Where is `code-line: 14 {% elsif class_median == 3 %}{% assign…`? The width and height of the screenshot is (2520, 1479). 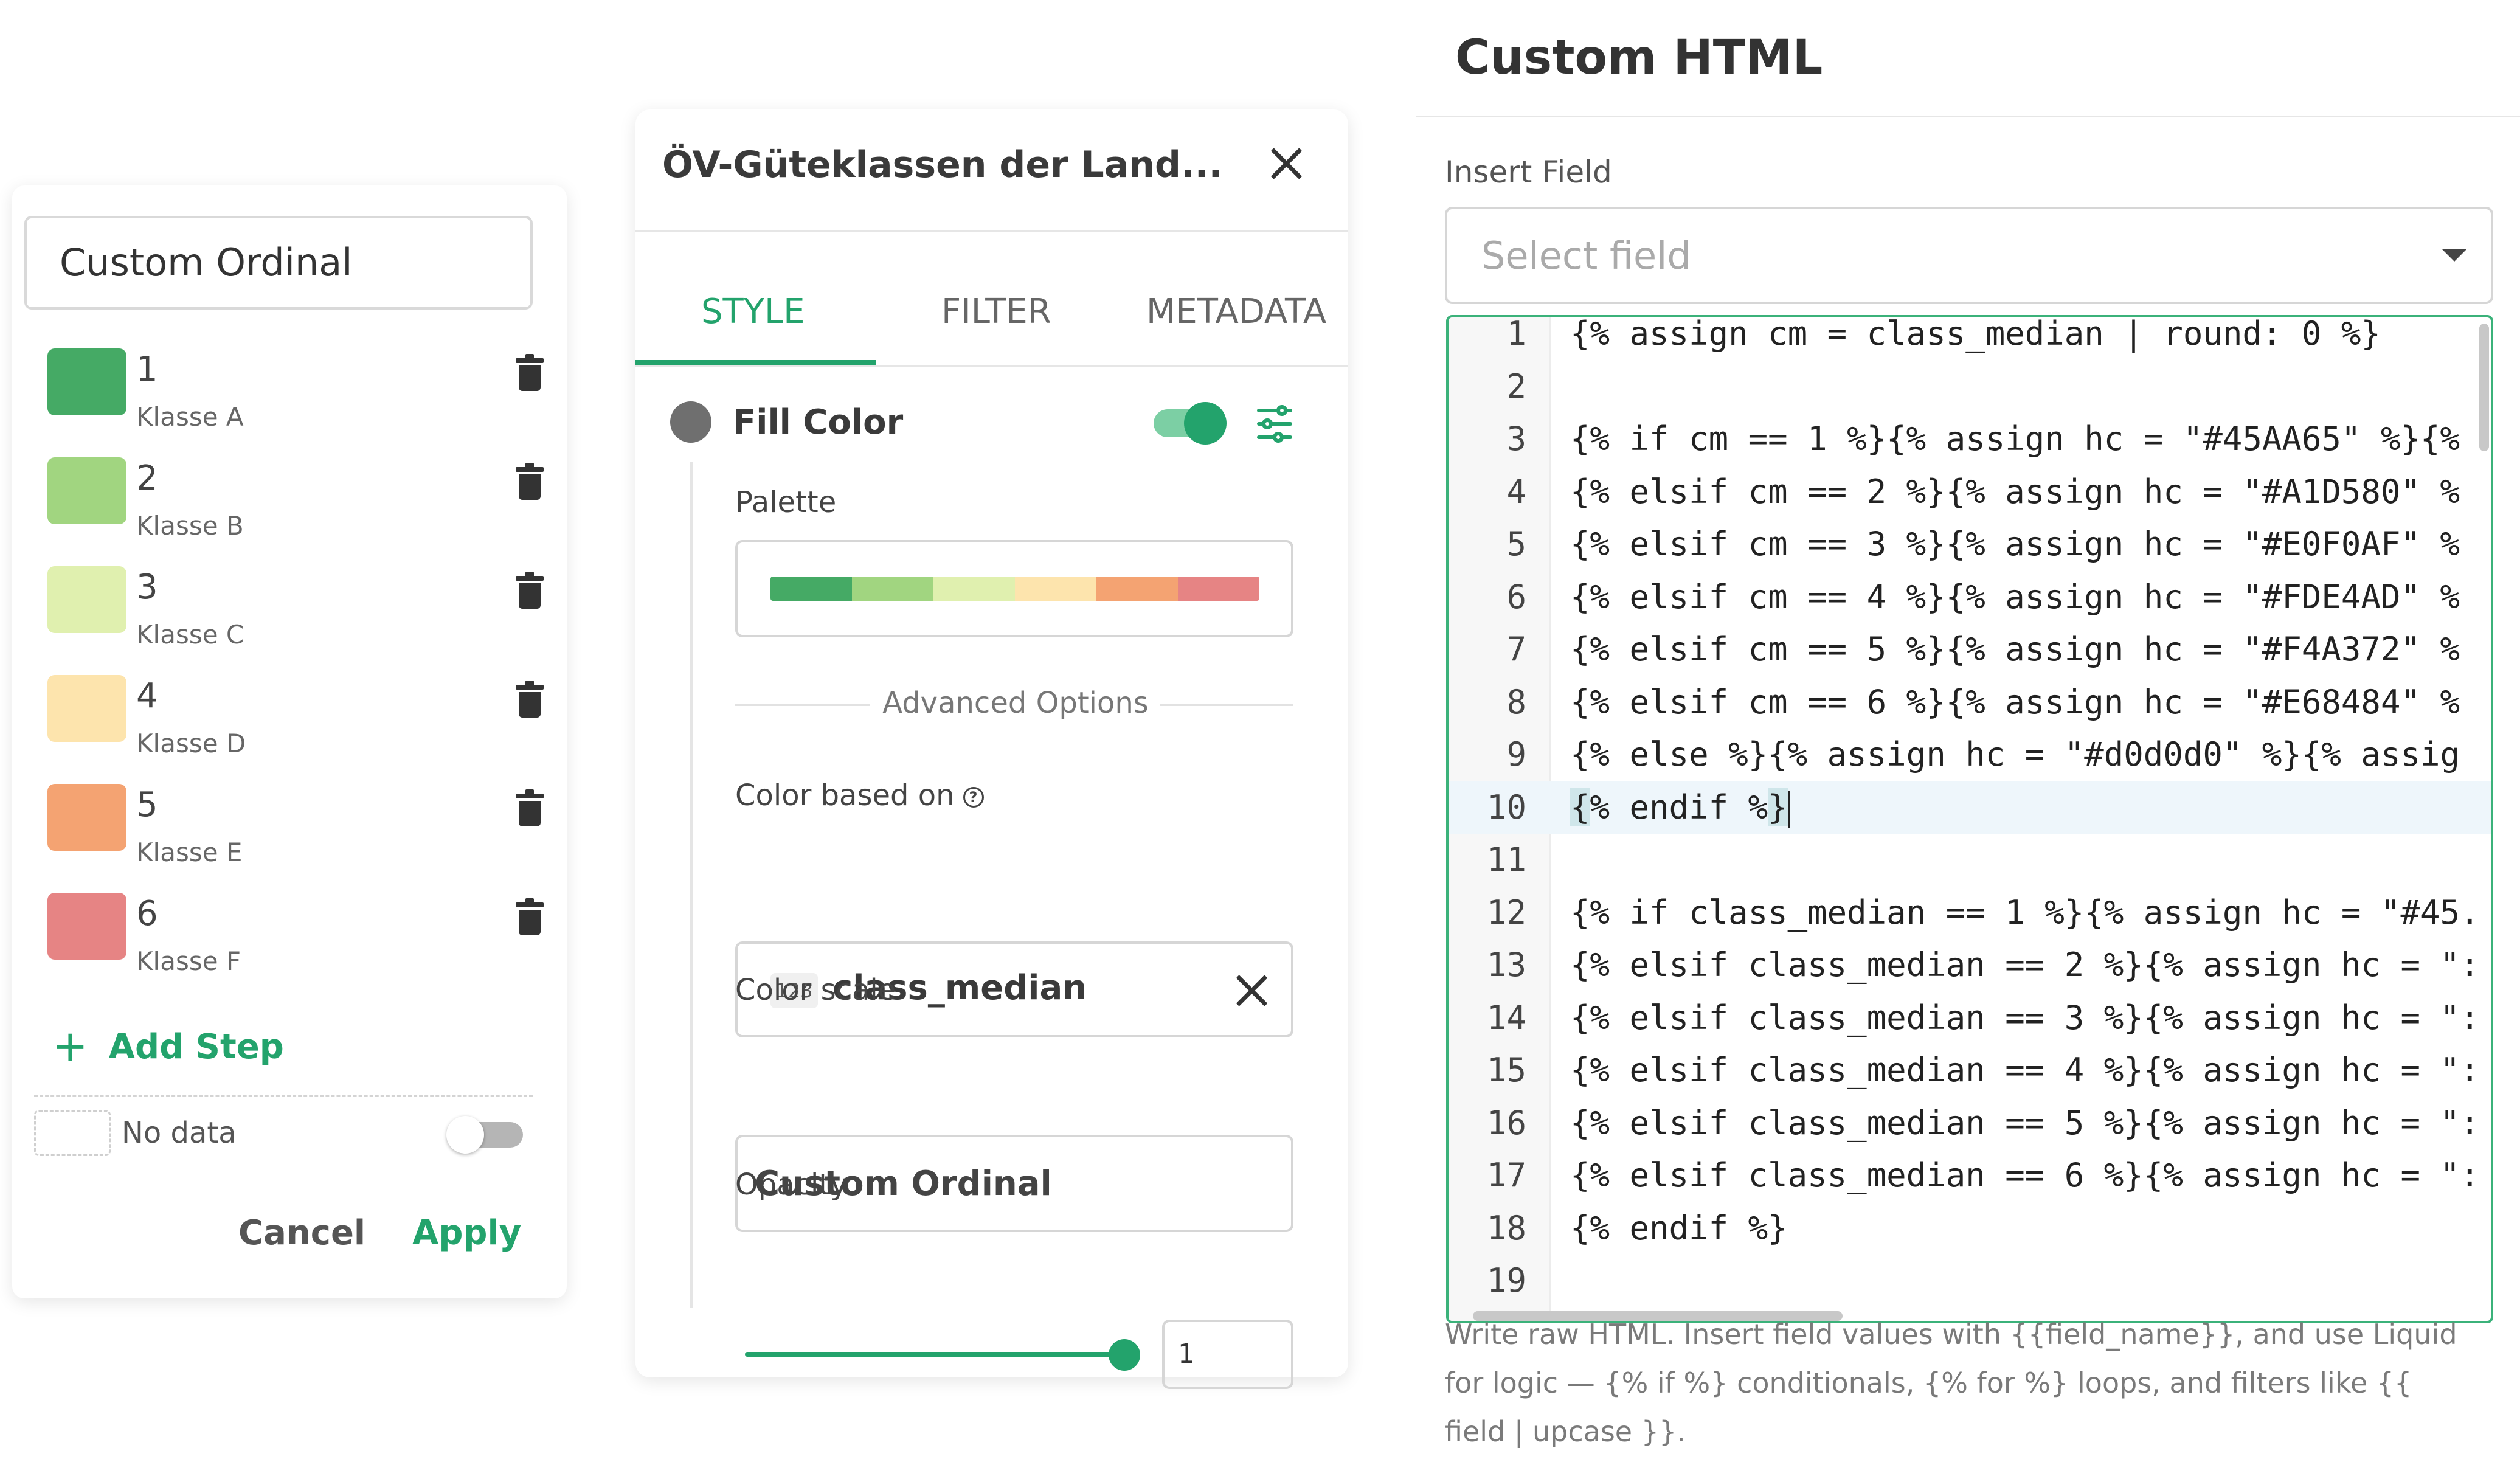 code-line: 14 {% elsif class_median == 3 %}{% assign… is located at coordinates (1970, 1018).